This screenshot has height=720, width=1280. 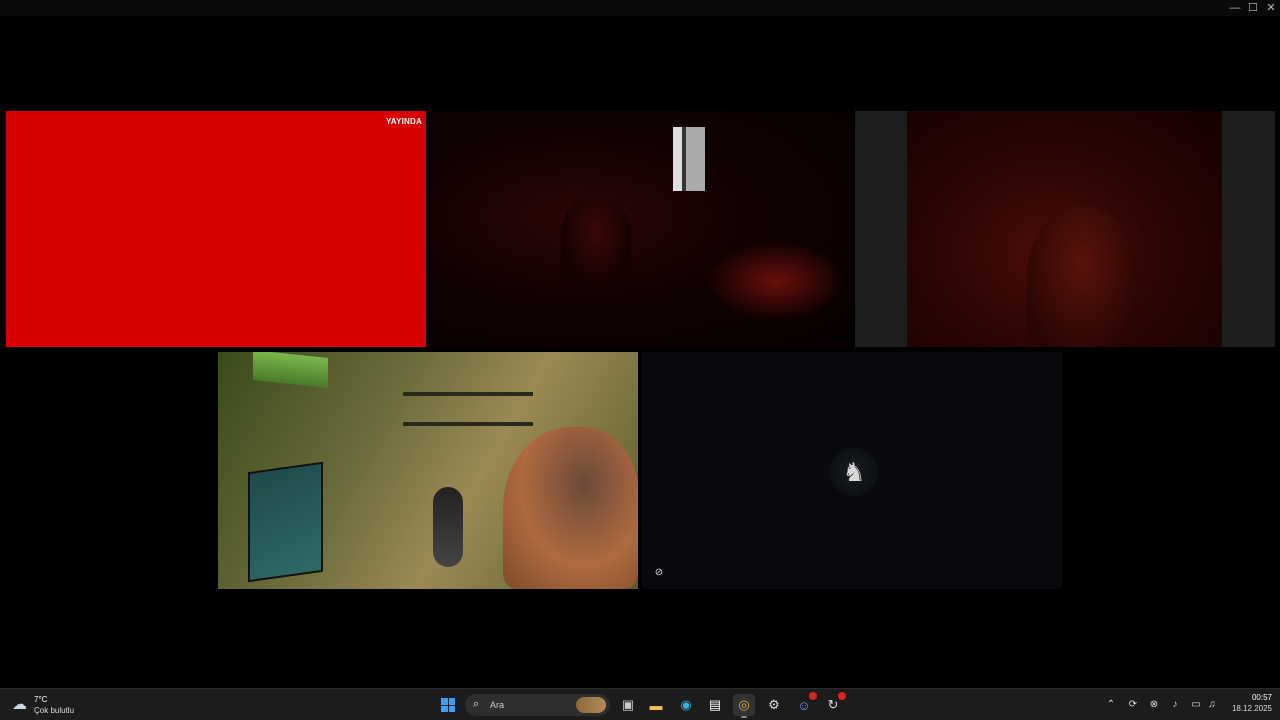 What do you see at coordinates (476, 704) in the screenshot?
I see `search-icon: ⌕` at bounding box center [476, 704].